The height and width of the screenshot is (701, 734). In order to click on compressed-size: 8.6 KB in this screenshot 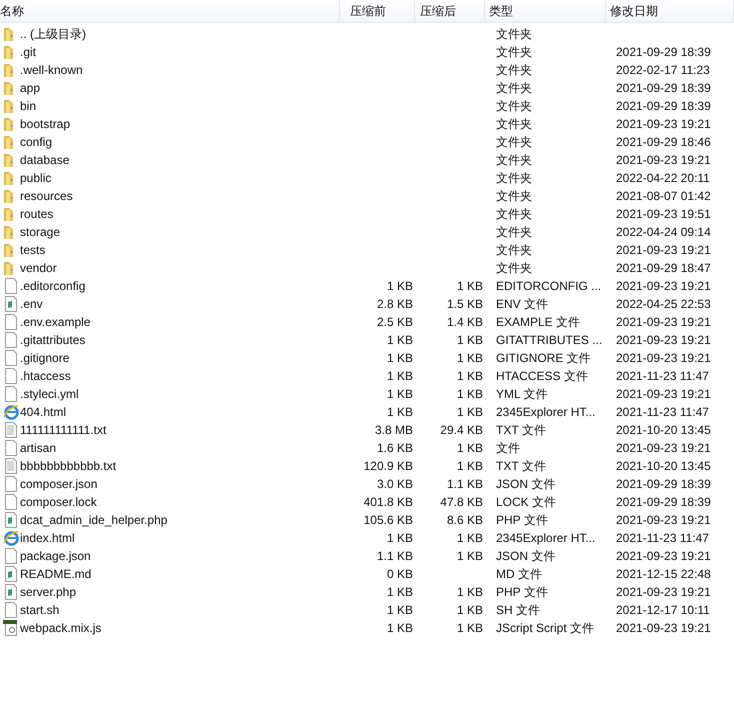, I will do `click(464, 520)`.